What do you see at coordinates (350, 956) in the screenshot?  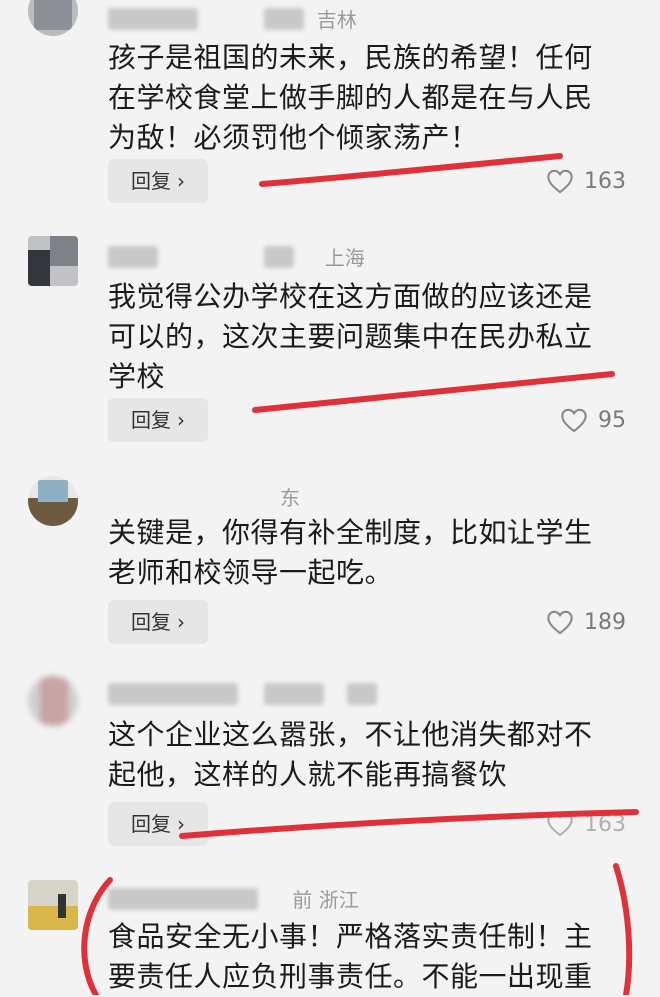 I see `comment-text: 食品安全无小事！严格落实责任制！主要责任人应负刑事责任。不能一出现重` at bounding box center [350, 956].